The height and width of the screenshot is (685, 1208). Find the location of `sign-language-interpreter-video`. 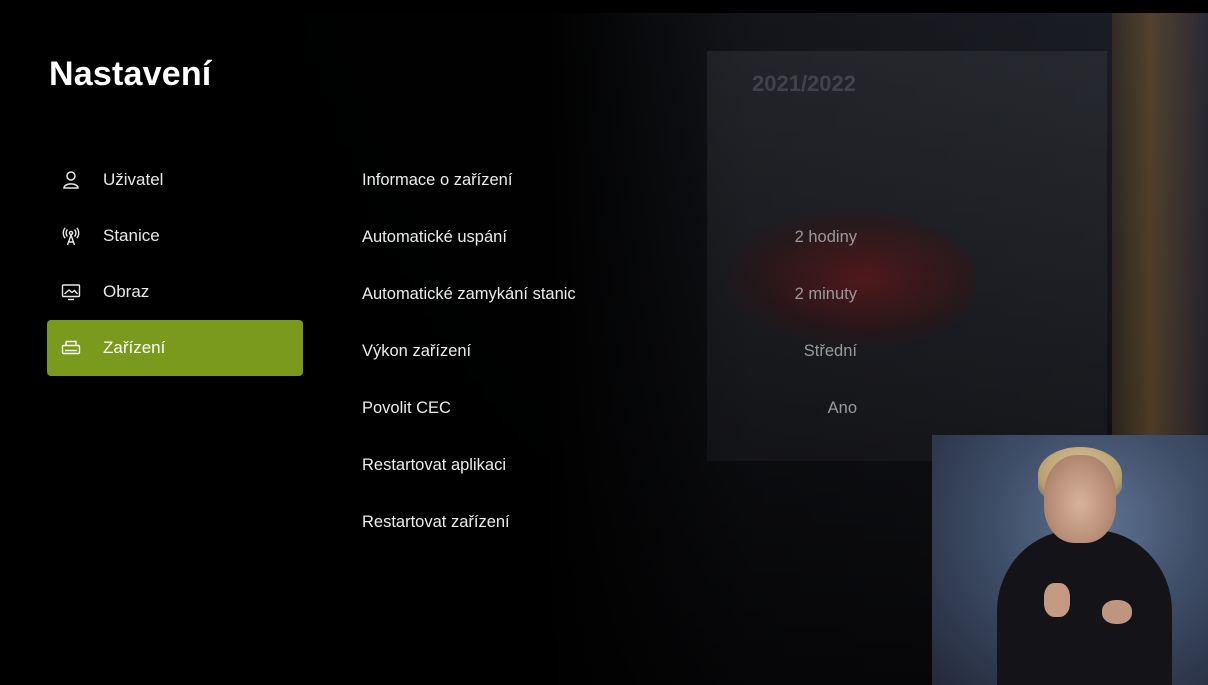

sign-language-interpreter-video is located at coordinates (1070, 560).